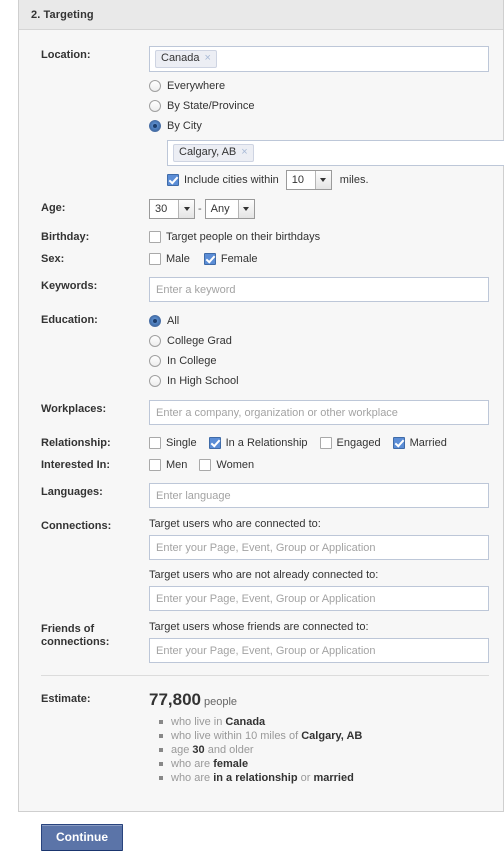 Image resolution: width=504 pixels, height=851 pixels. What do you see at coordinates (308, 180) in the screenshot?
I see `radius-select: 10` at bounding box center [308, 180].